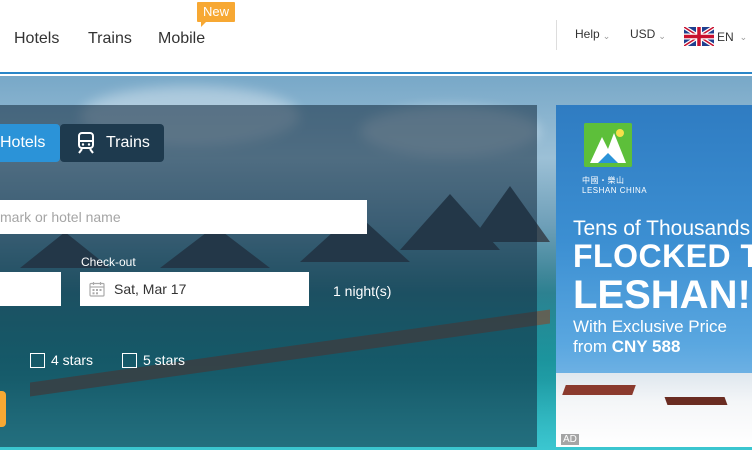  Describe the element at coordinates (362, 291) in the screenshot. I see `nights-count: 1 night(s)` at that location.